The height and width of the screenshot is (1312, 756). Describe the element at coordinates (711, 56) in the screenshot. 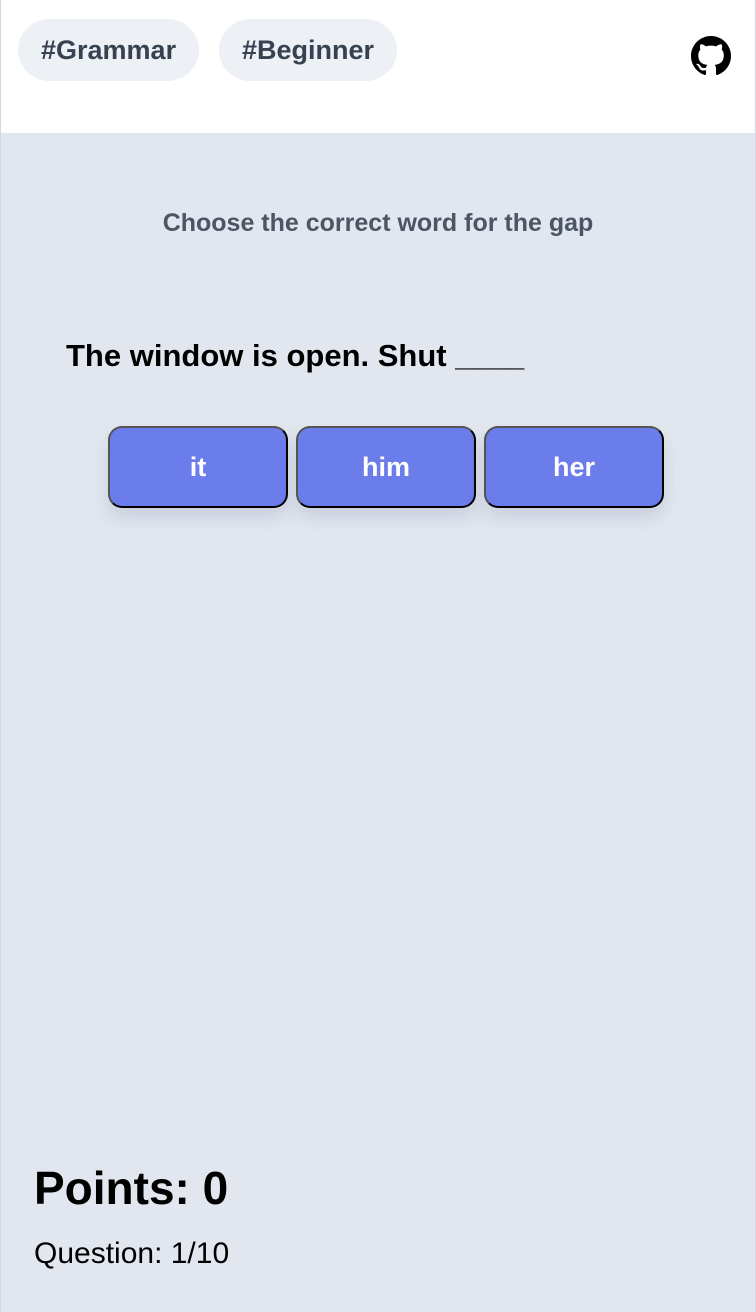

I see `github-icon` at that location.